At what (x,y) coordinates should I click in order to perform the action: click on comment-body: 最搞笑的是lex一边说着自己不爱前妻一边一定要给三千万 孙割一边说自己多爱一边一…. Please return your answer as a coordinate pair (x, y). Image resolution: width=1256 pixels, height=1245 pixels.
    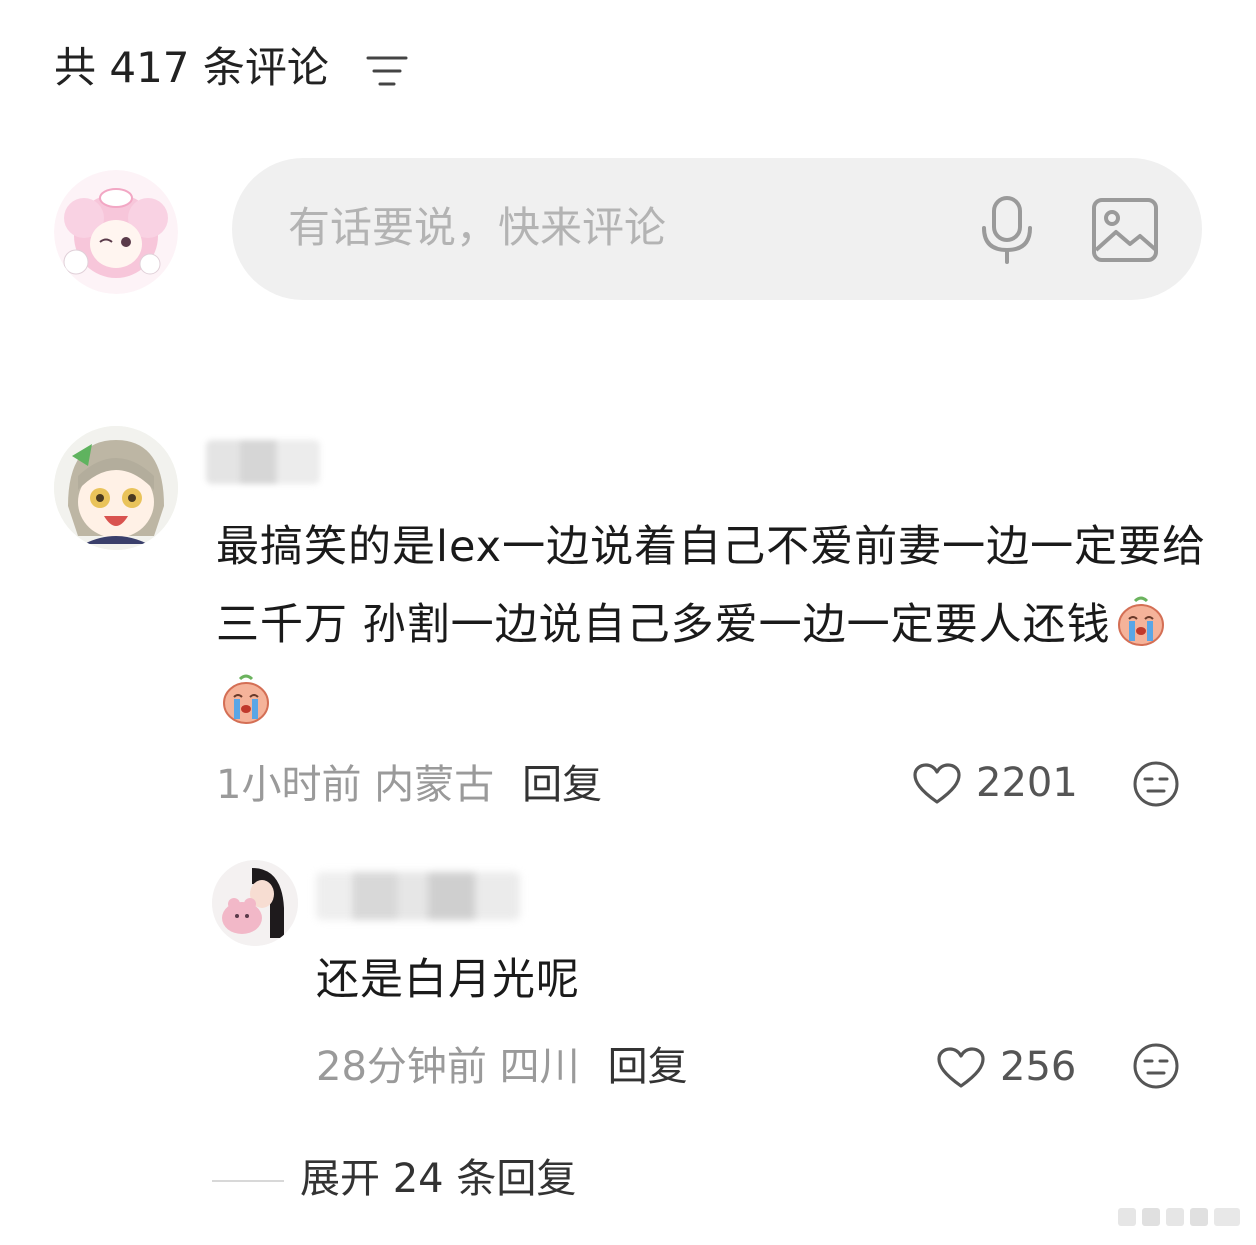
    Looking at the image, I should click on (716, 625).